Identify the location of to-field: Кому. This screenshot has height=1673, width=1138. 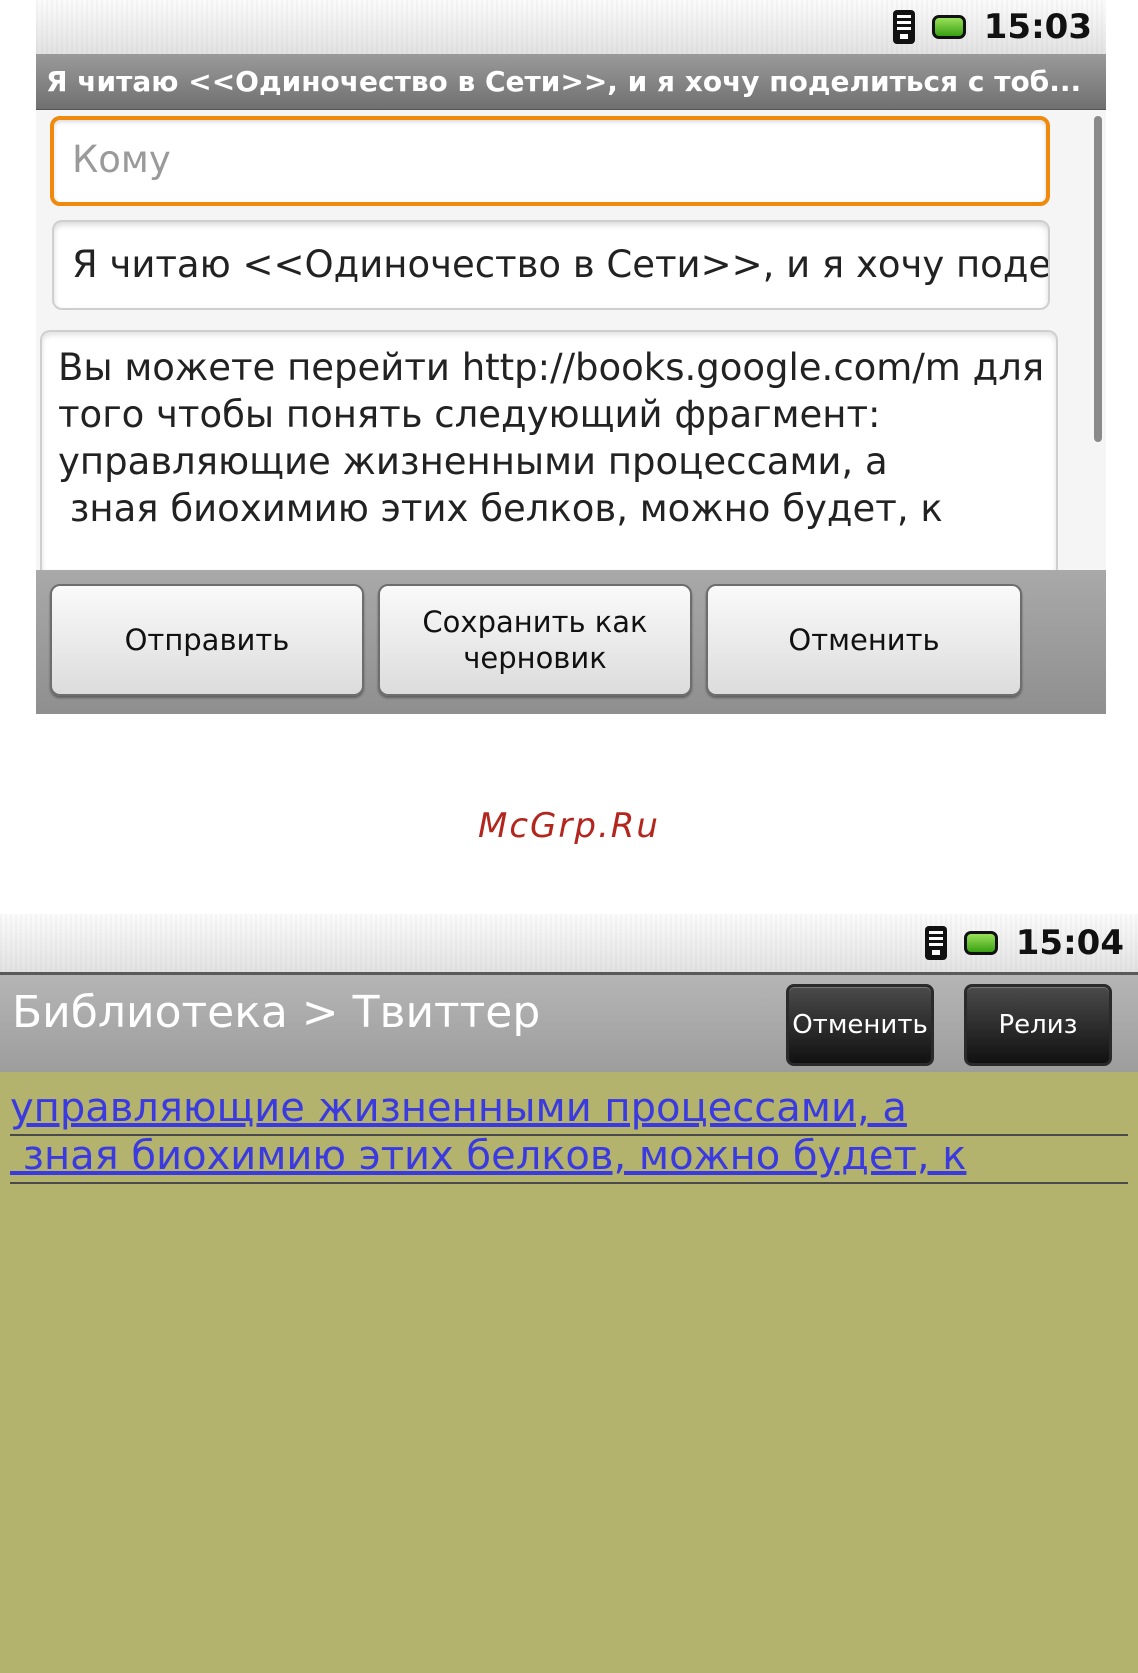
(550, 161).